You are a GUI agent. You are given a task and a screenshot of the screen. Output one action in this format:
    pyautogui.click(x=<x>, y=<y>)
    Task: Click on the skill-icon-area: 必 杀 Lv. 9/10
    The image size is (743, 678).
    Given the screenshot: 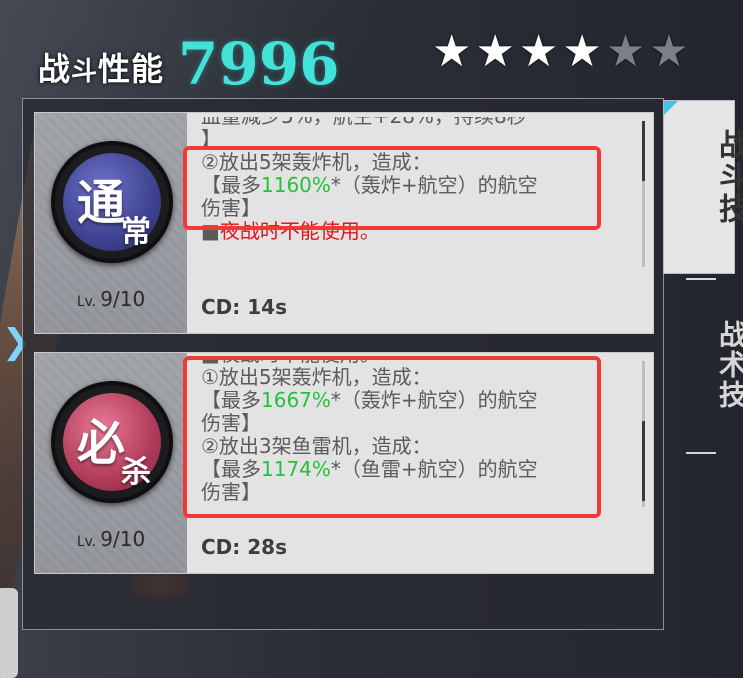 What is the action you would take?
    pyautogui.click(x=111, y=463)
    